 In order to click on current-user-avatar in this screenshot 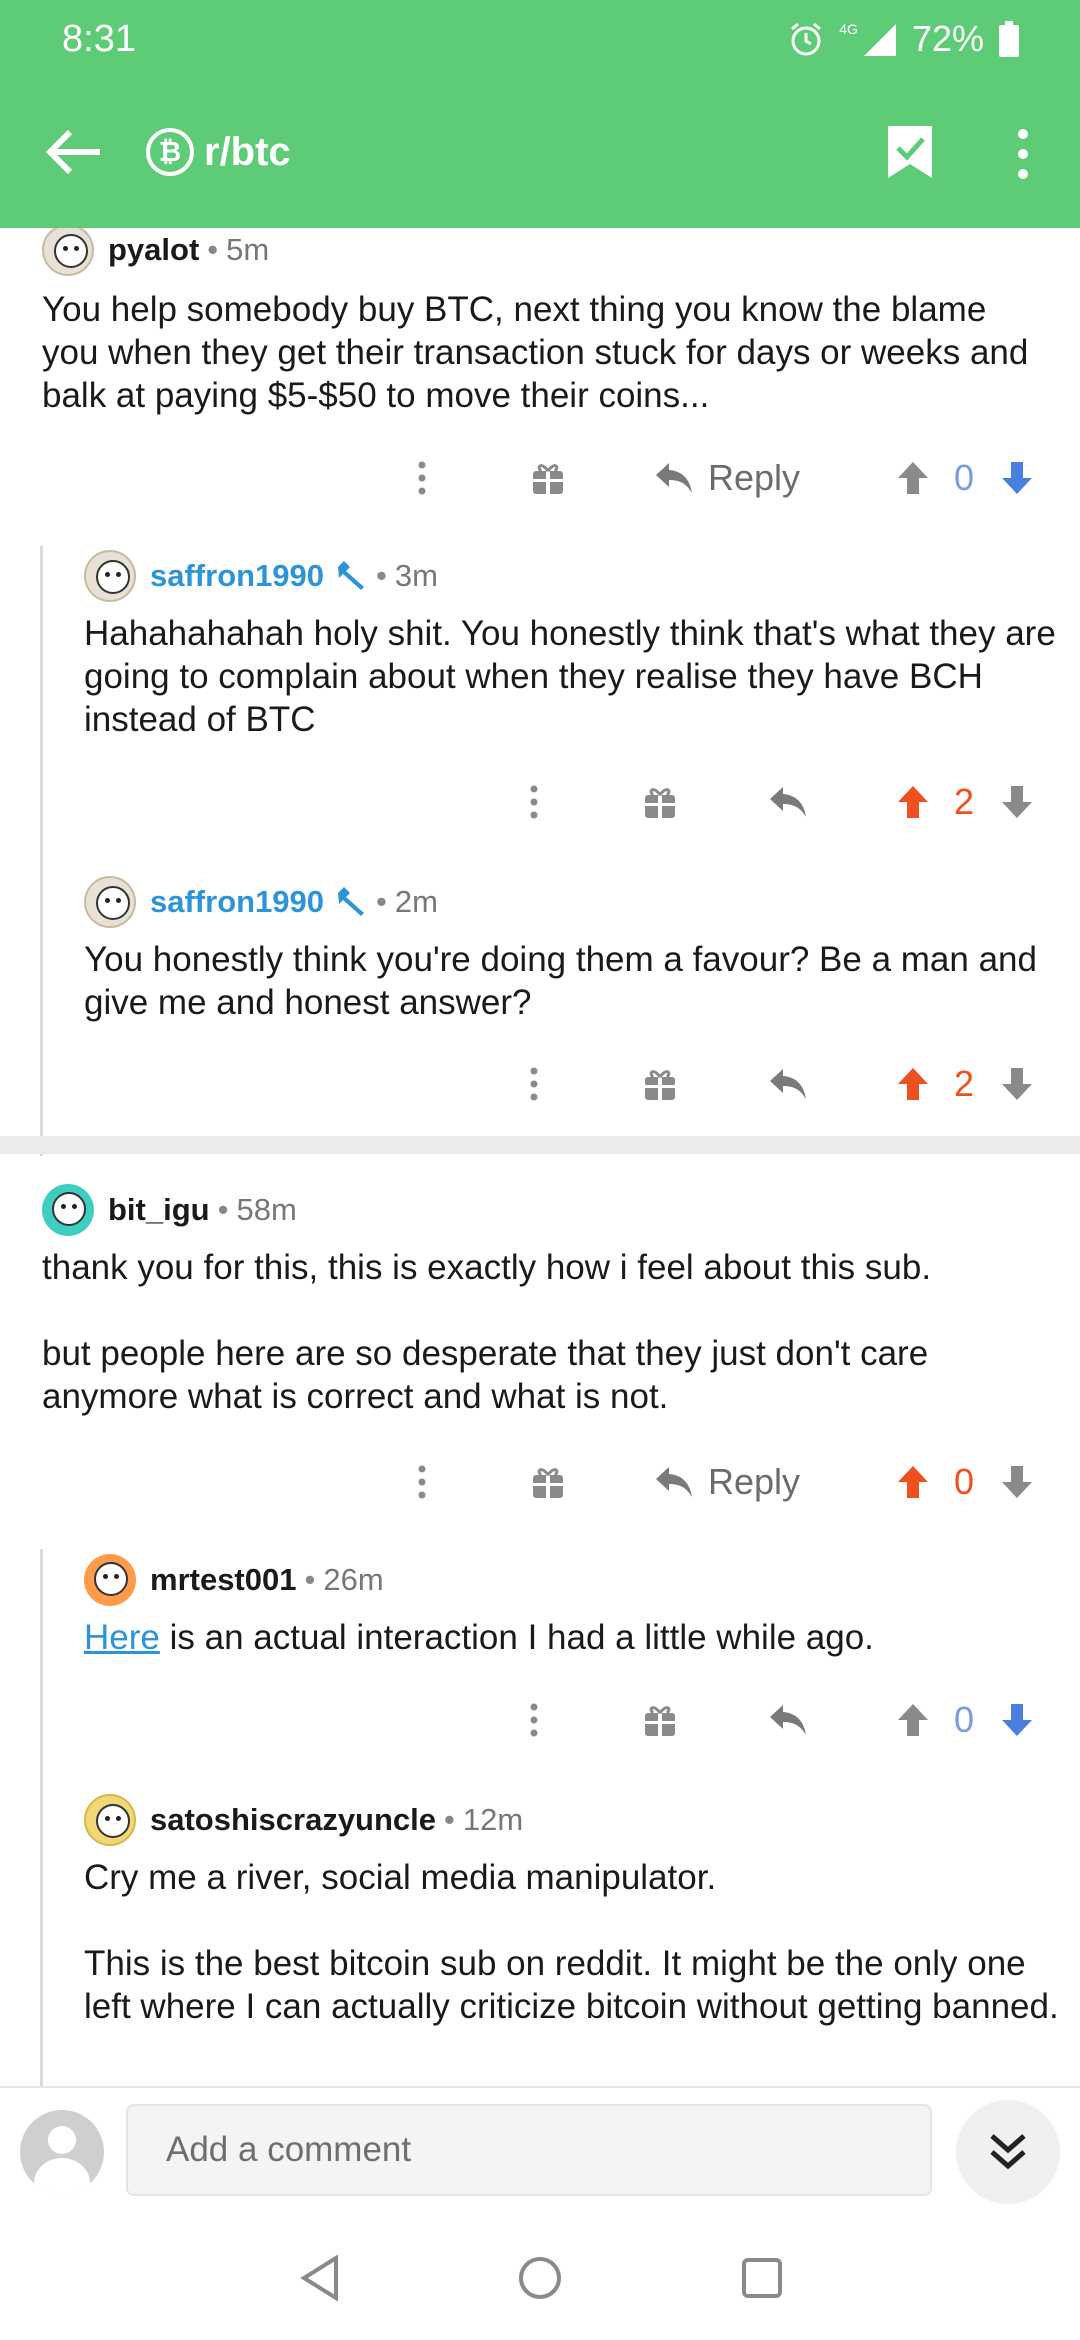, I will do `click(62, 2152)`.